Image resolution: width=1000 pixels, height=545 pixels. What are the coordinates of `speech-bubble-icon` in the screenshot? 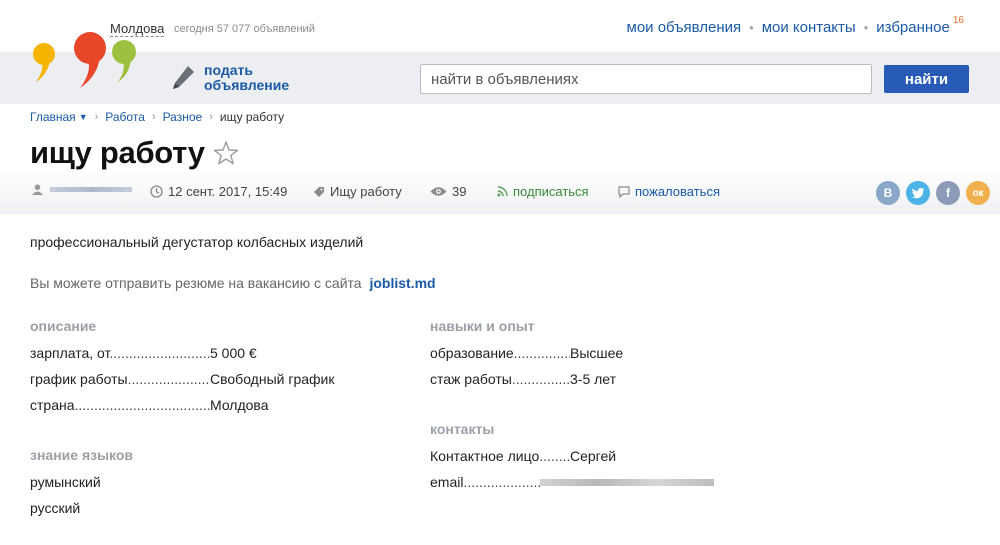 It's located at (624, 191).